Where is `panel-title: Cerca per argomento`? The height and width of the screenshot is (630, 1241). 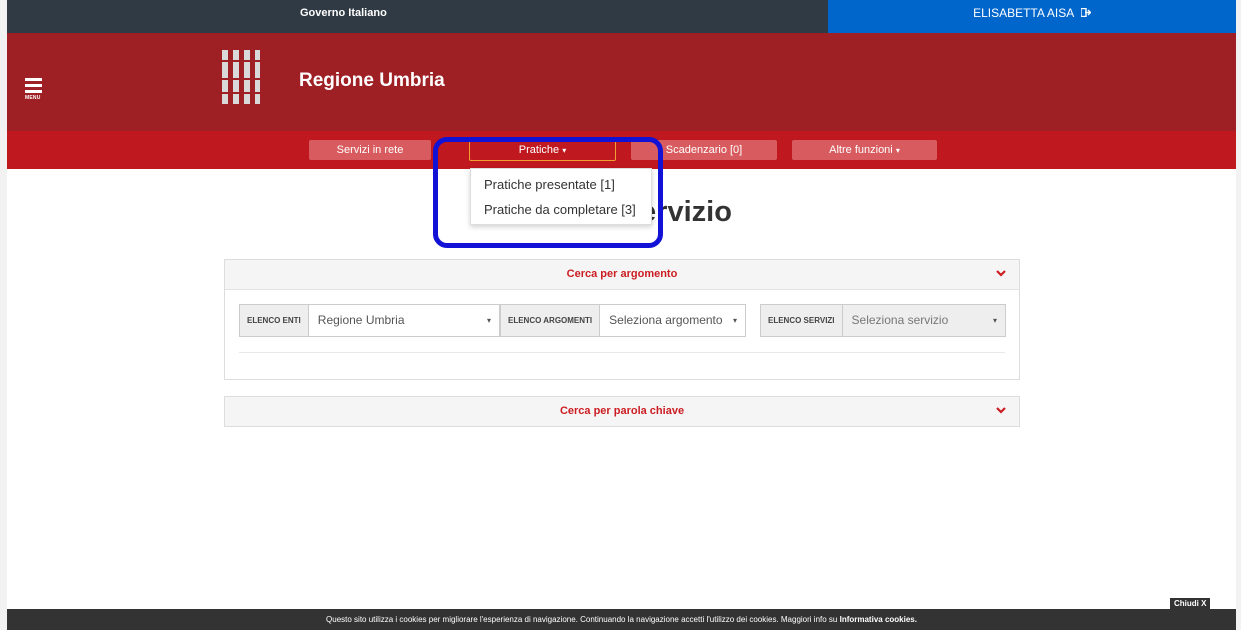
panel-title: Cerca per argomento is located at coordinates (622, 274).